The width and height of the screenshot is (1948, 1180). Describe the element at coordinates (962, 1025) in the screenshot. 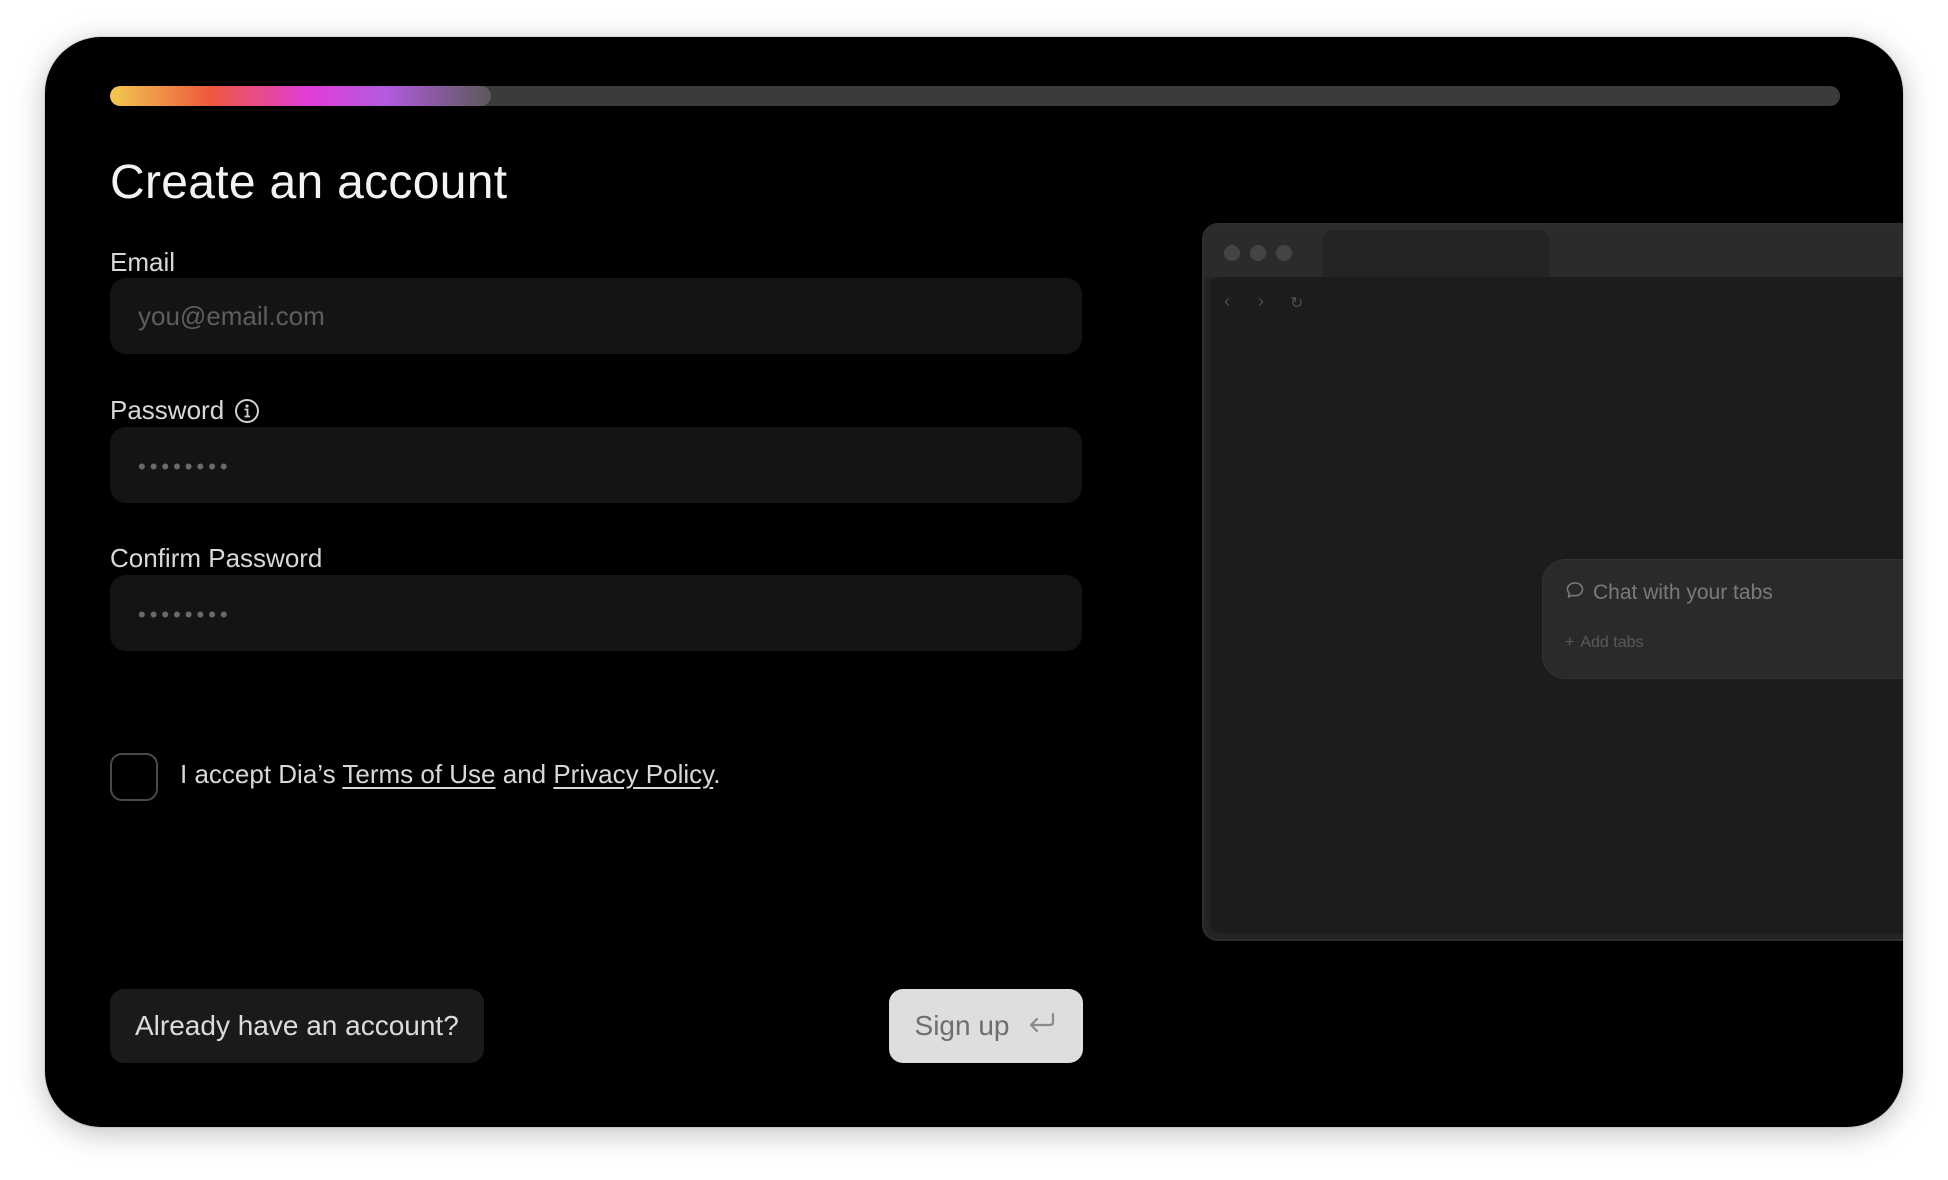

I see `sign-up-label: Sign up` at that location.